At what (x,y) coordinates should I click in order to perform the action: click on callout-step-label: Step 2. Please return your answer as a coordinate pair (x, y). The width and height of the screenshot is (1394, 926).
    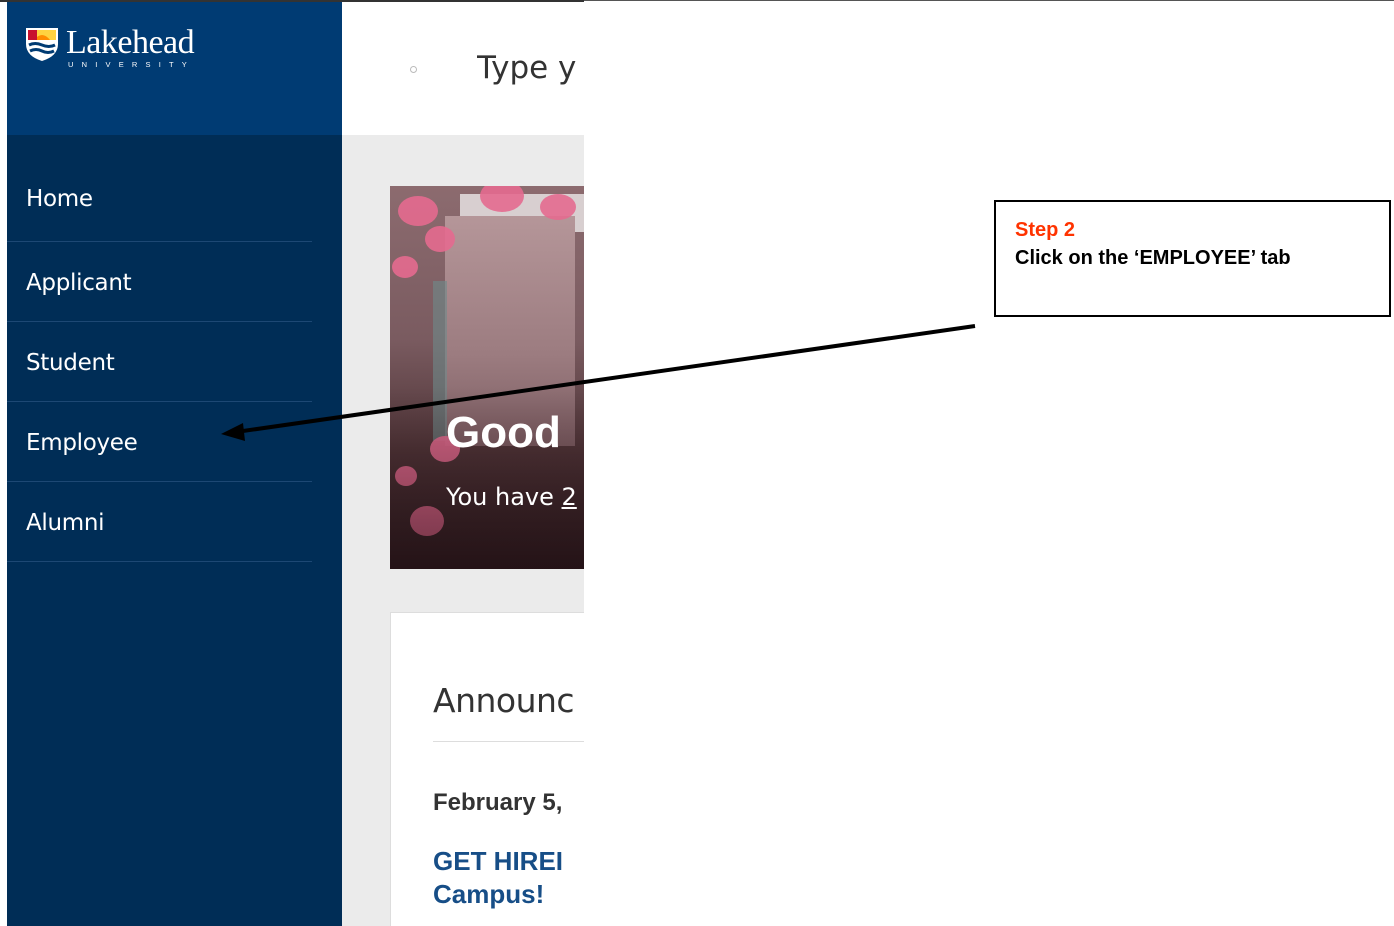
    Looking at the image, I should click on (1045, 230).